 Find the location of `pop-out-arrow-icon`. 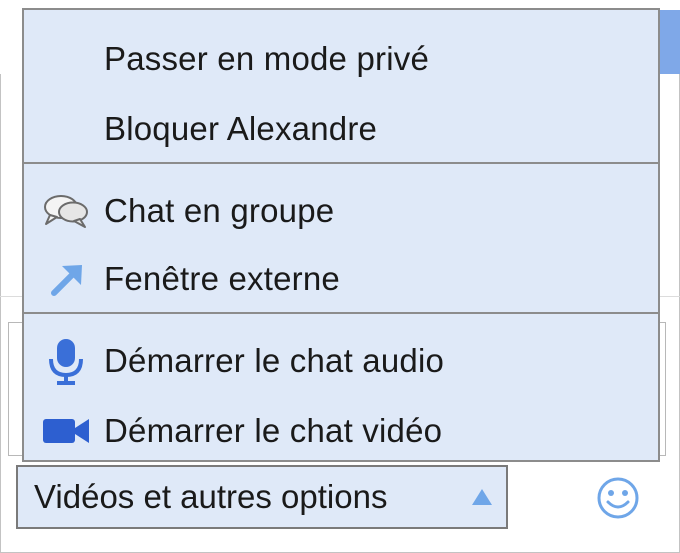

pop-out-arrow-icon is located at coordinates (66, 279).